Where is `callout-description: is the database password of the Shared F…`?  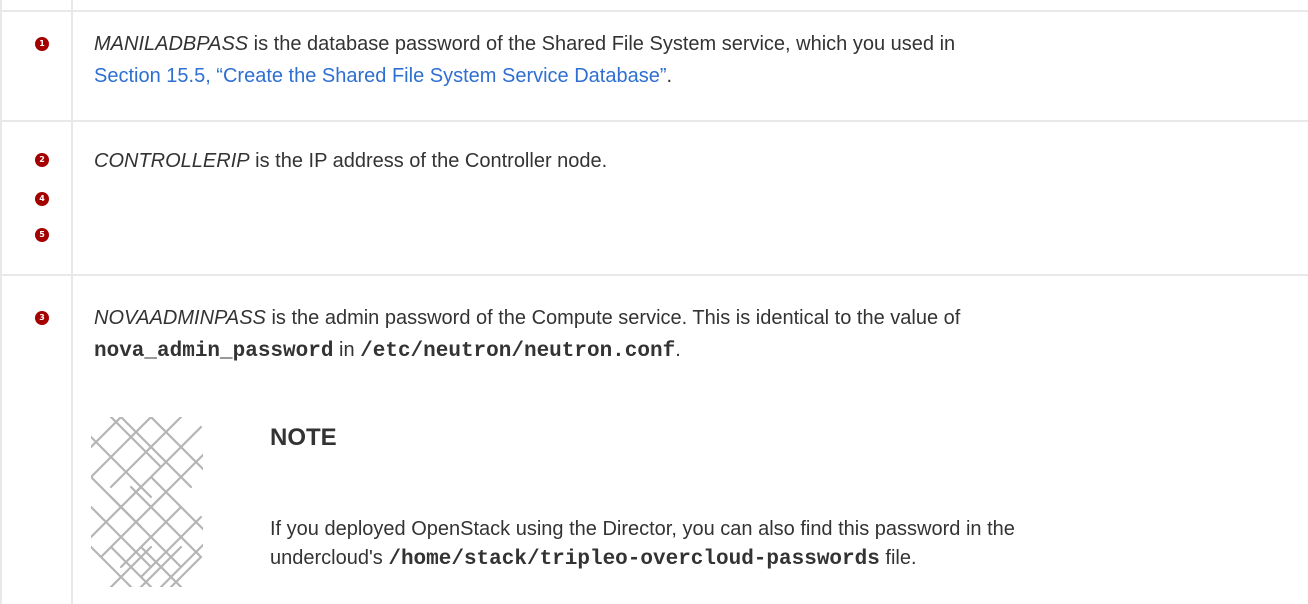 callout-description: is the database password of the Shared F… is located at coordinates (602, 44).